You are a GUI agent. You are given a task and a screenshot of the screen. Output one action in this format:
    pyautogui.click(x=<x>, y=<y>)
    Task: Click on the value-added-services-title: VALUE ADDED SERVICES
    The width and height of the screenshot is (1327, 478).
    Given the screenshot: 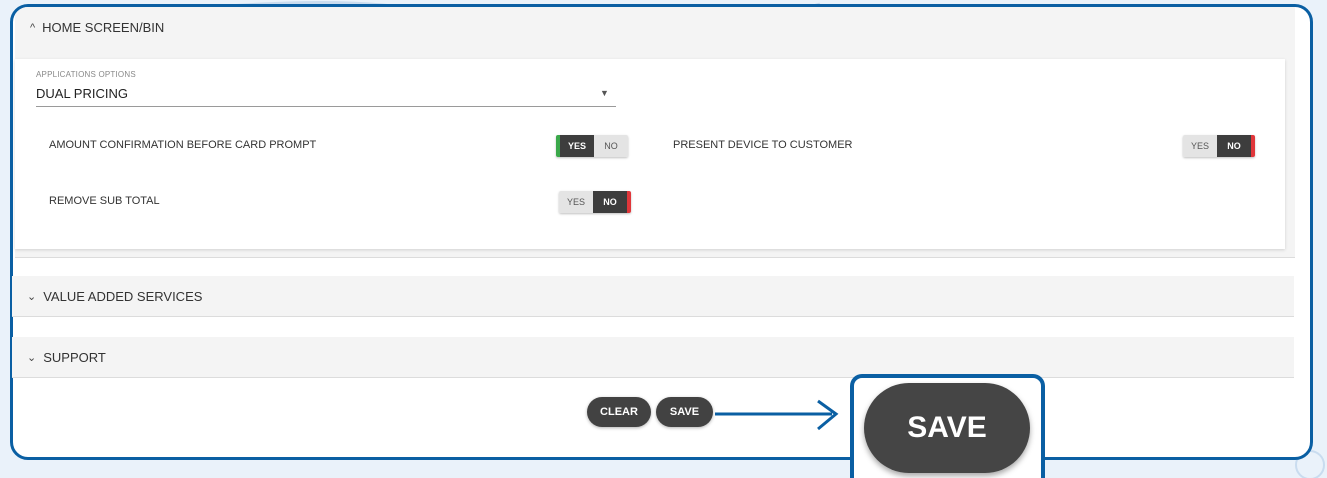 What is the action you would take?
    pyautogui.click(x=123, y=296)
    